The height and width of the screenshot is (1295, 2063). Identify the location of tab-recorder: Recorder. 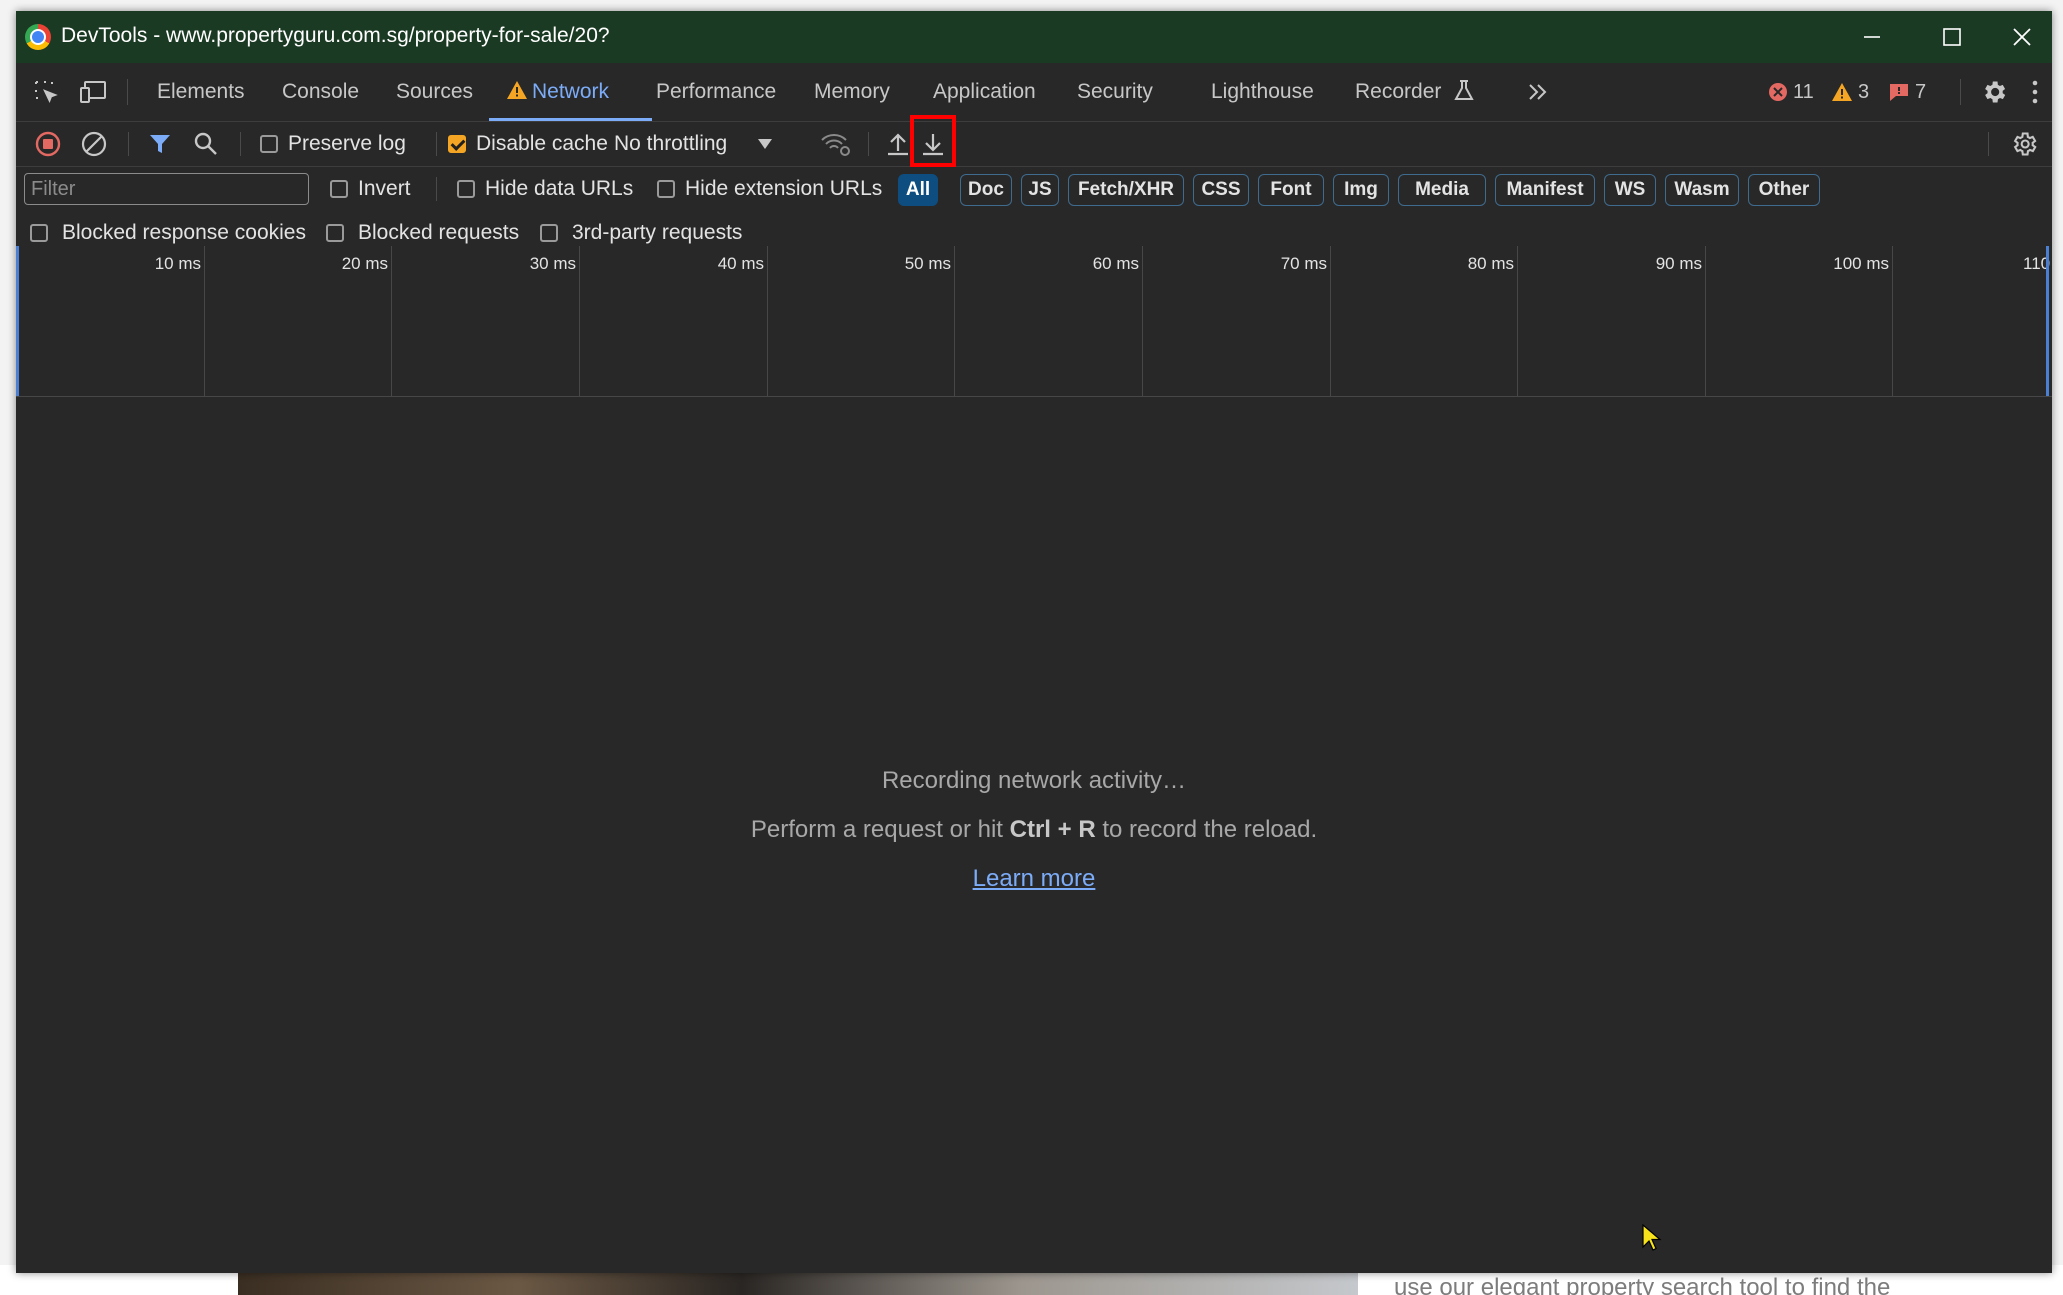
(1415, 92).